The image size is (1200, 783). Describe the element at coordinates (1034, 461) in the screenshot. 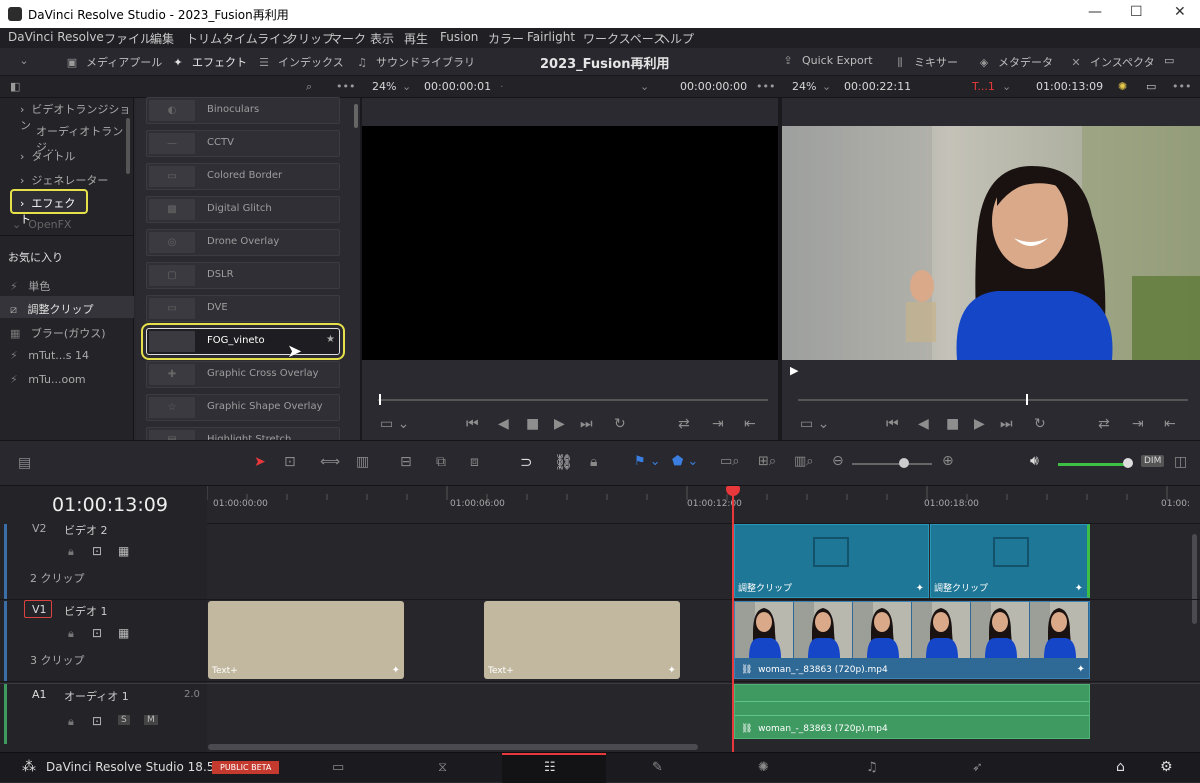

I see `speaker-icon: 🔊︎` at that location.